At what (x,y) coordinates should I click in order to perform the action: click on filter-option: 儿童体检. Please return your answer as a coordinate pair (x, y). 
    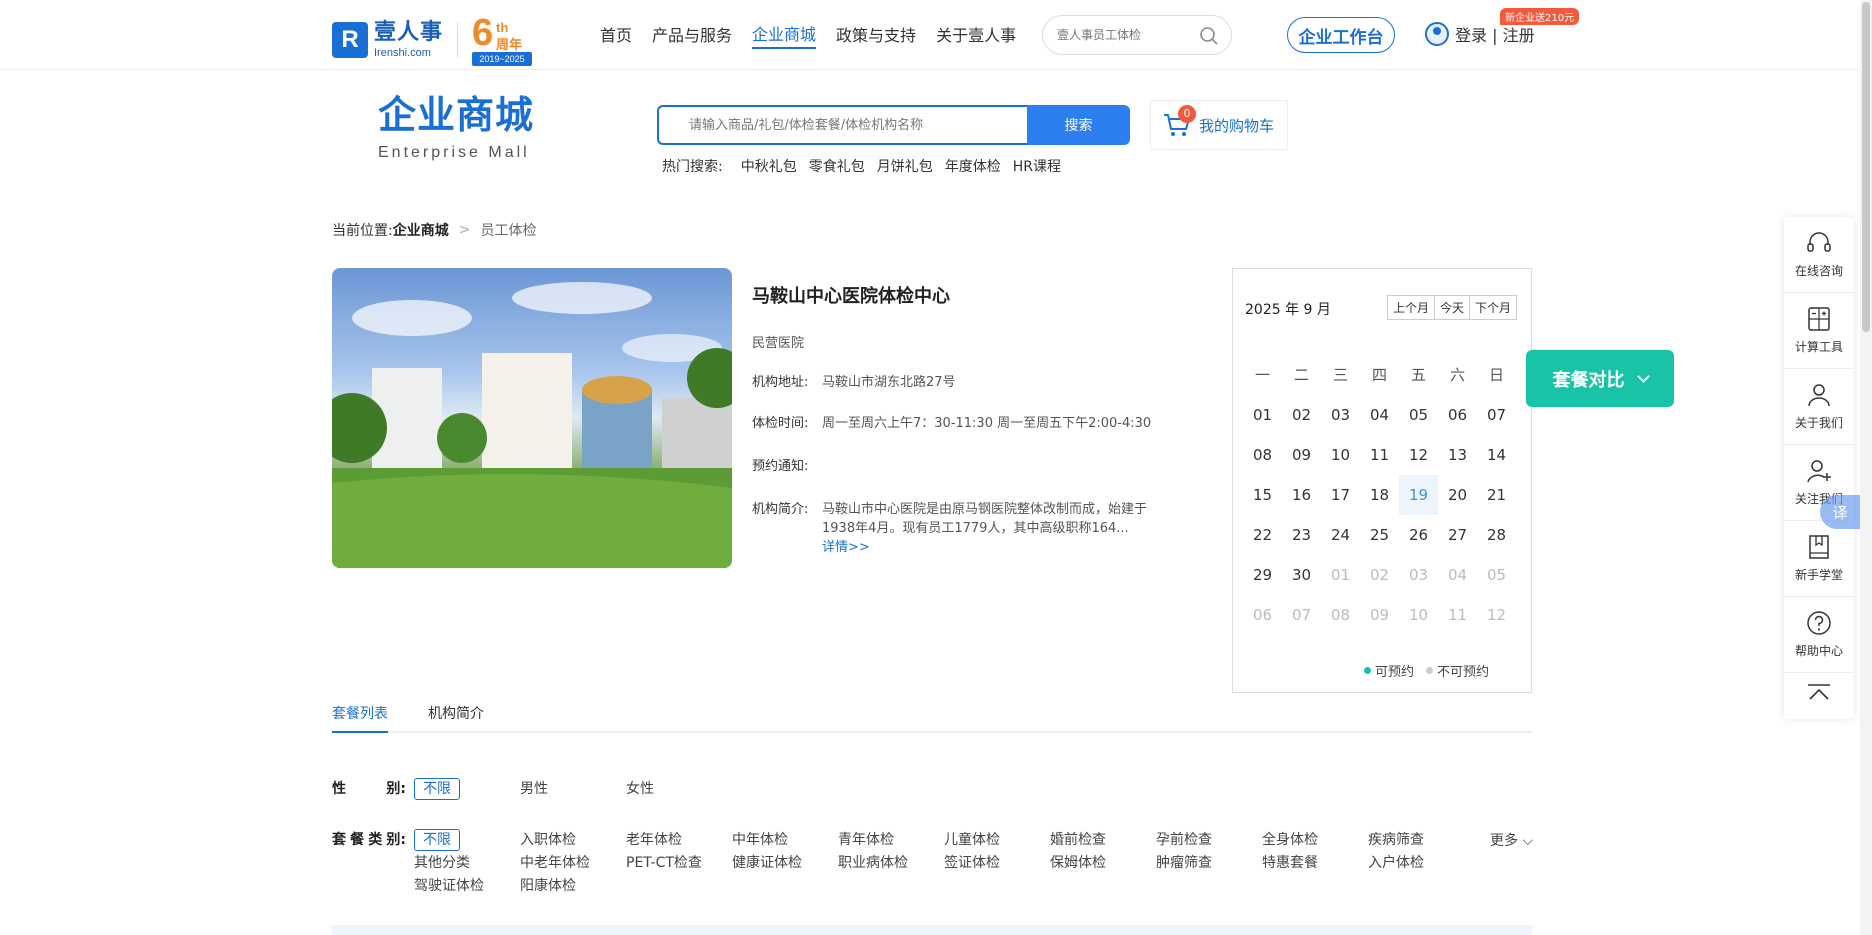
    Looking at the image, I should click on (997, 840).